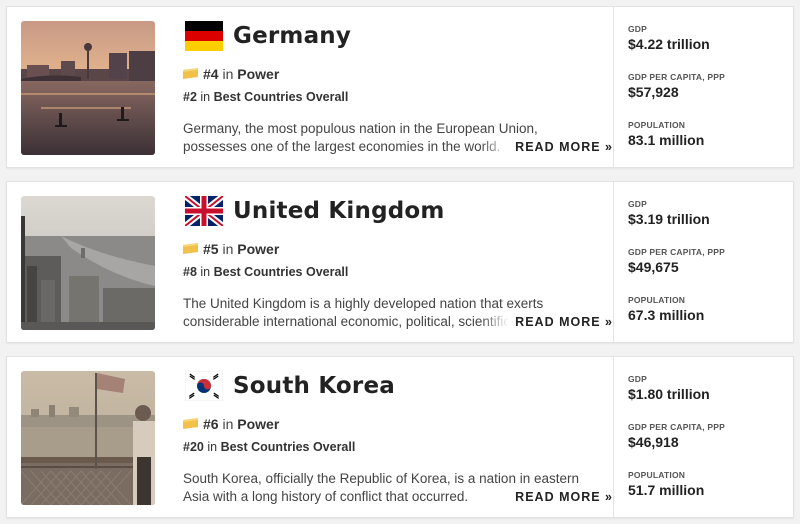 The height and width of the screenshot is (524, 800). I want to click on overall-rank-number: #8, so click(190, 272).